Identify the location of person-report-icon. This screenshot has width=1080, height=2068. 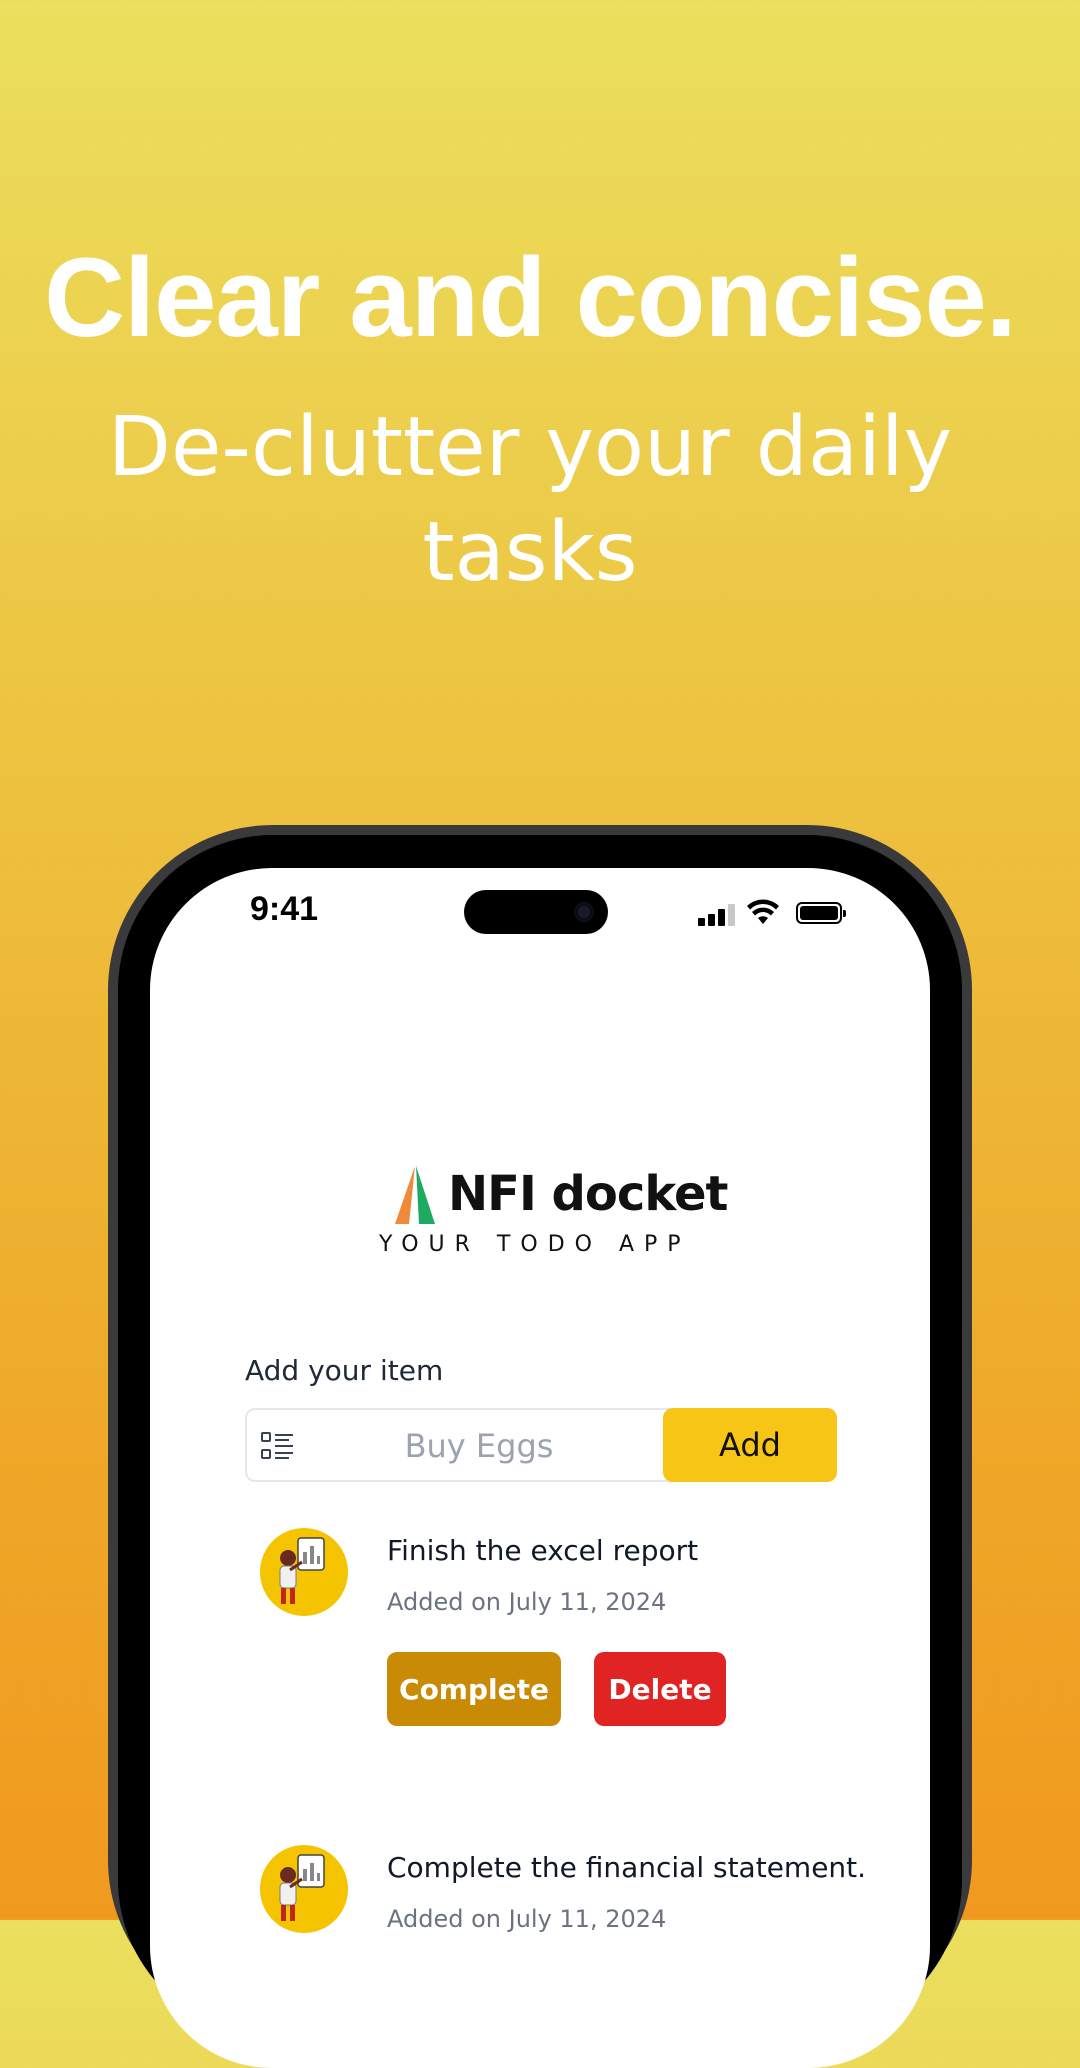
(302, 1570).